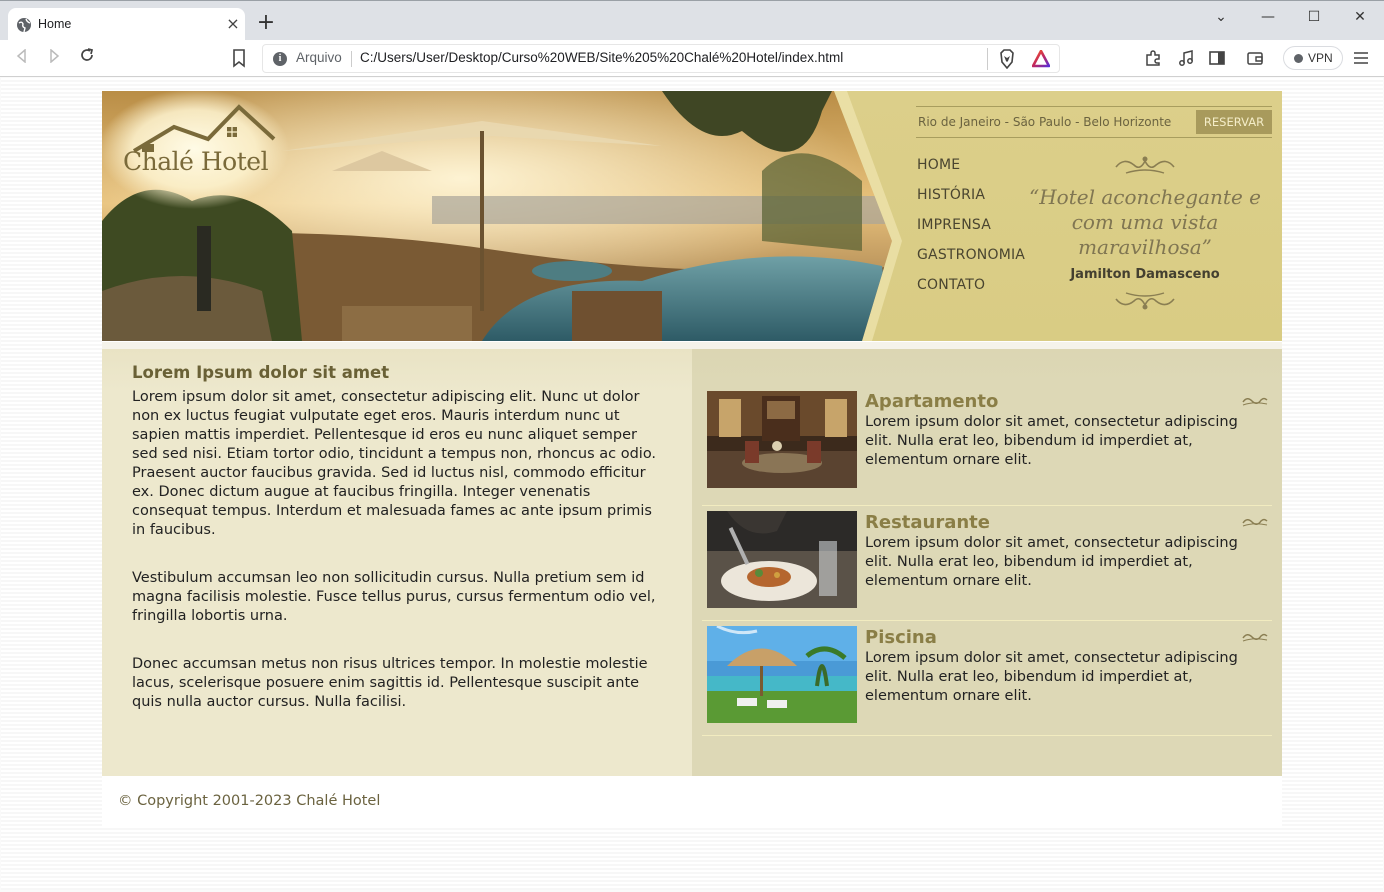 The height and width of the screenshot is (892, 1384). Describe the element at coordinates (266, 24) in the screenshot. I see `new-tab-button: +` at that location.